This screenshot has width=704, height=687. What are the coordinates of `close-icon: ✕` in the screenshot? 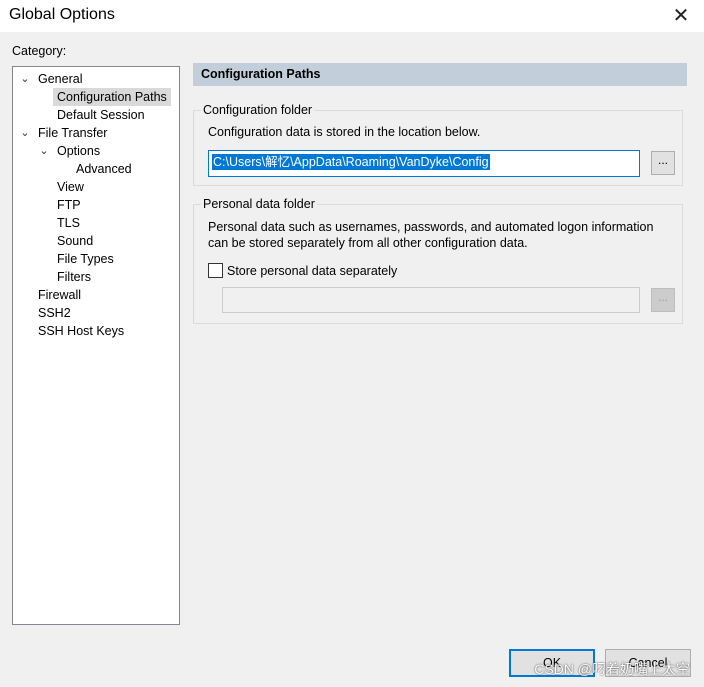 It's located at (681, 15).